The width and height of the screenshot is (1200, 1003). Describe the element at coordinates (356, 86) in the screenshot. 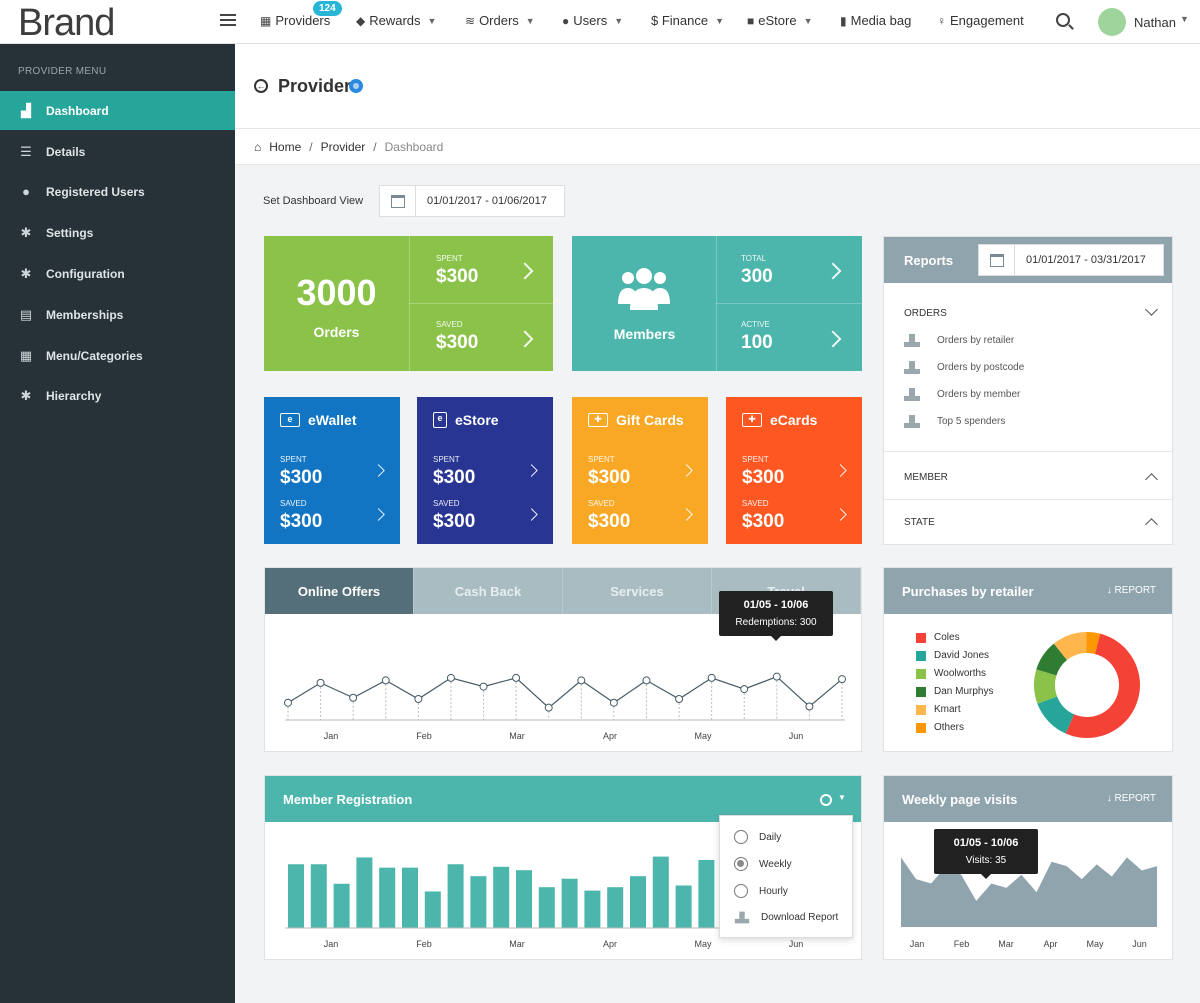

I see `globe-icon` at that location.